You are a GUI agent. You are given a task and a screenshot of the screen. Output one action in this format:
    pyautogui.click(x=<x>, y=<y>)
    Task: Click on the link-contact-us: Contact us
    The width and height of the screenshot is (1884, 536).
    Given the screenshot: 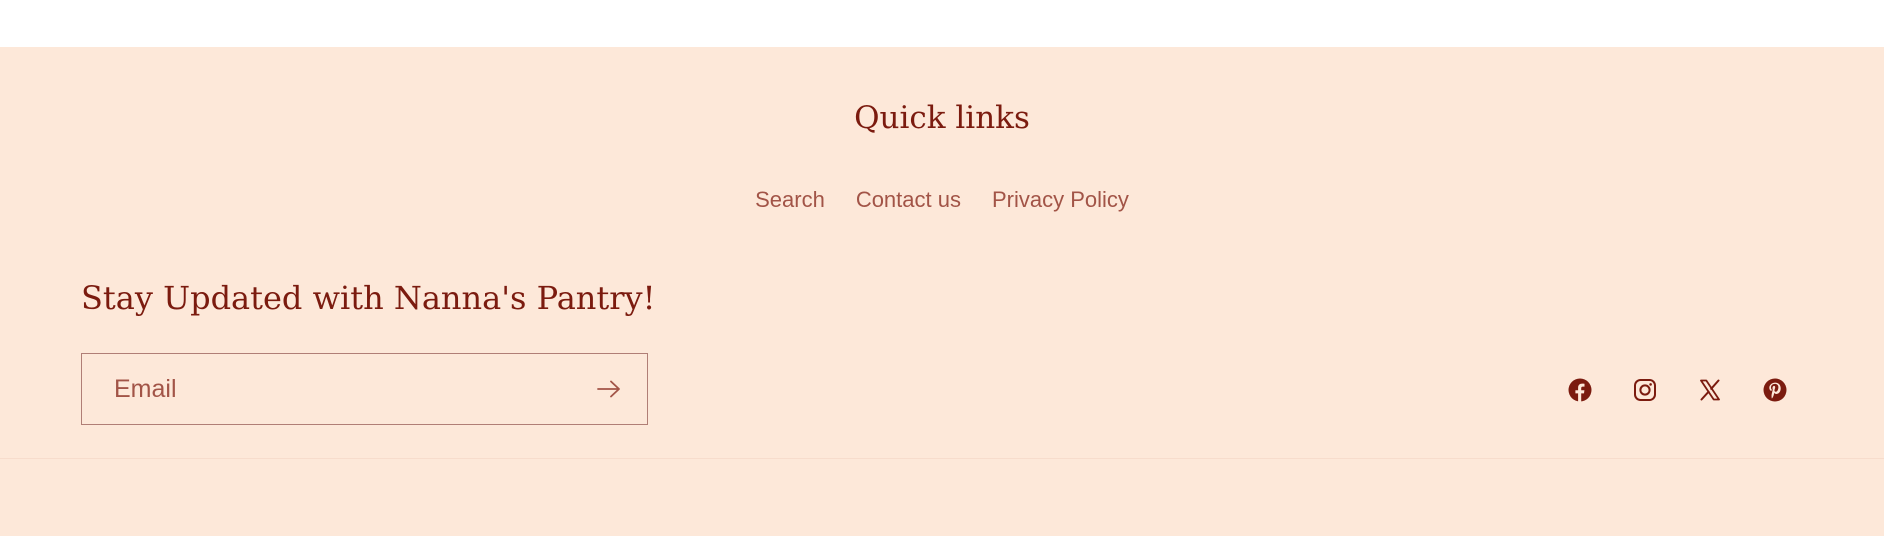 What is the action you would take?
    pyautogui.click(x=908, y=200)
    